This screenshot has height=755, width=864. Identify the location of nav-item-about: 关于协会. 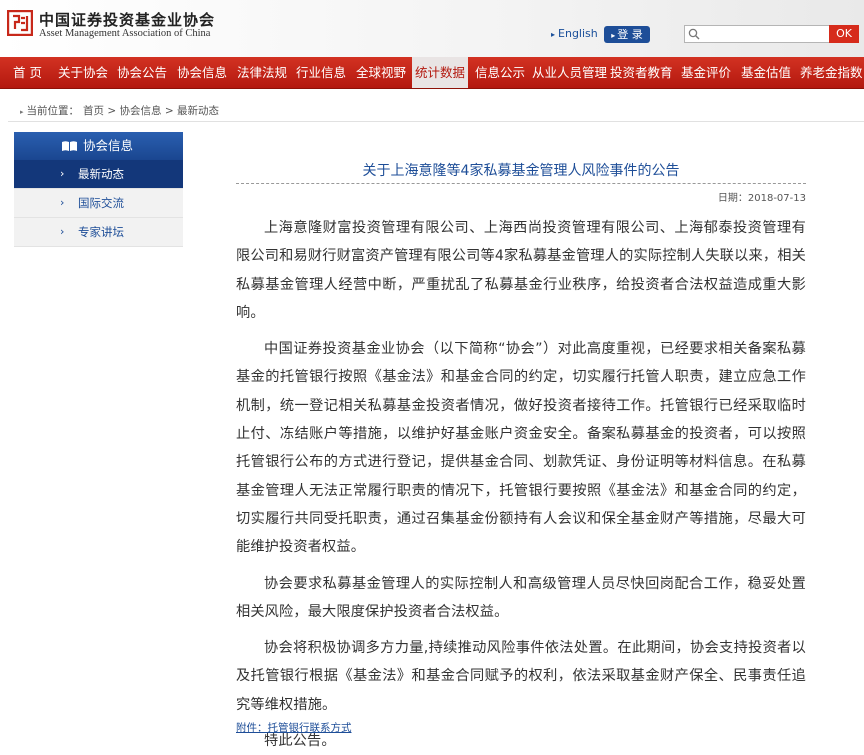
(83, 72).